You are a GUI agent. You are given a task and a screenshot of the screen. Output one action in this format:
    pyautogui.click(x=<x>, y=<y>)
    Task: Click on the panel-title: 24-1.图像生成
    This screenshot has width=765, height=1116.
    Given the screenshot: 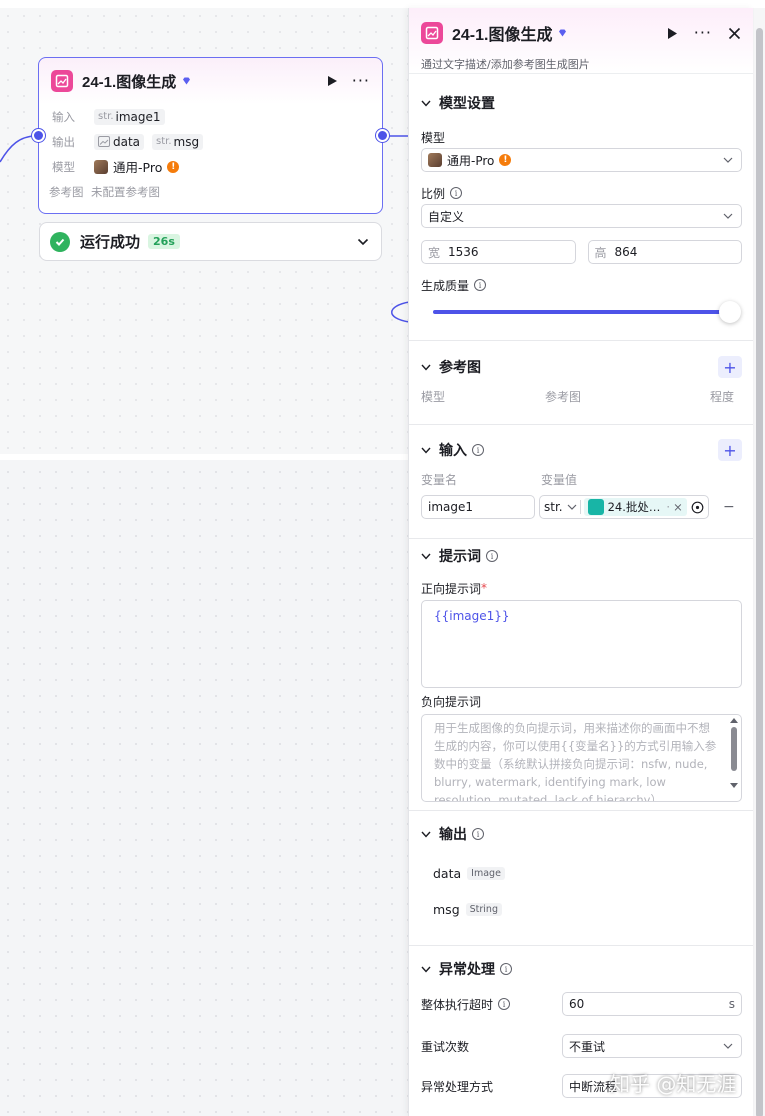 What is the action you would take?
    pyautogui.click(x=502, y=33)
    